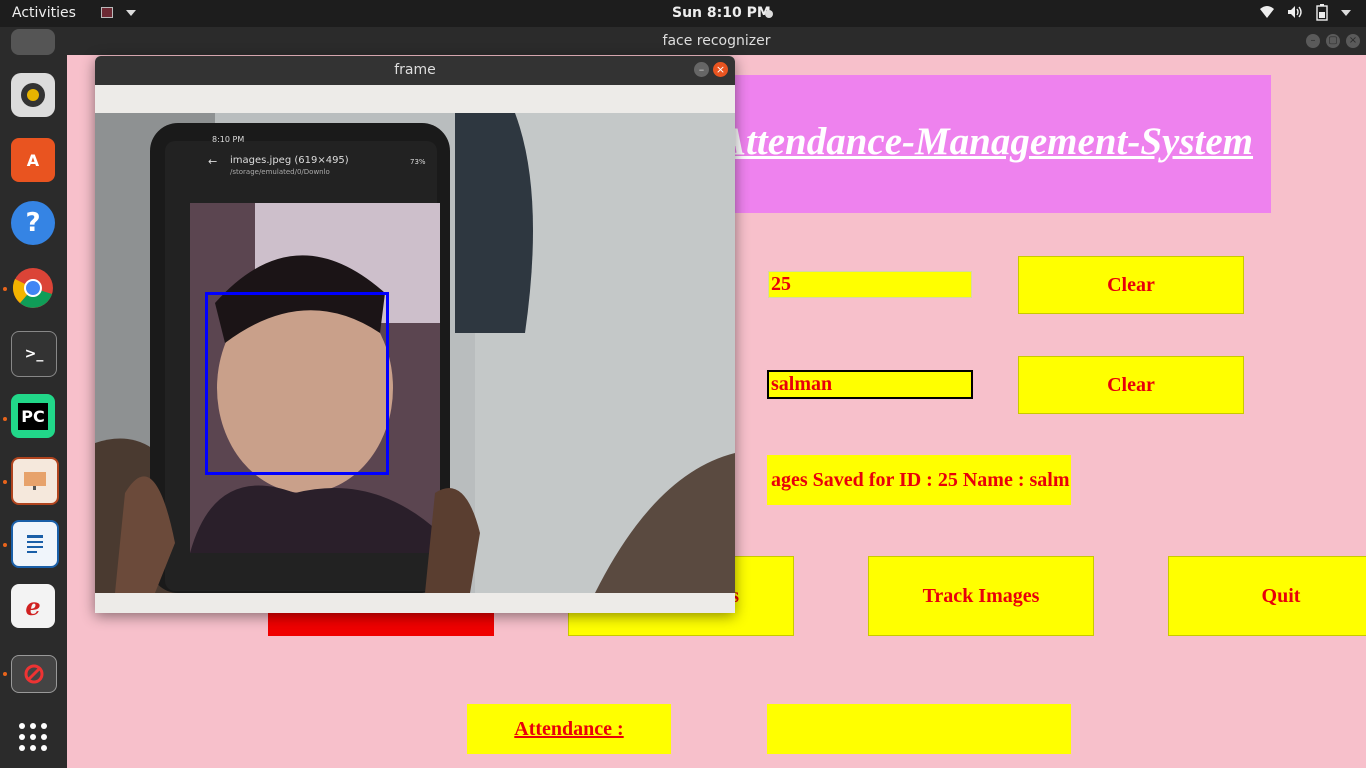 The image size is (1366, 768). Describe the element at coordinates (981, 596) in the screenshot. I see `track-images-button: Track Images` at that location.